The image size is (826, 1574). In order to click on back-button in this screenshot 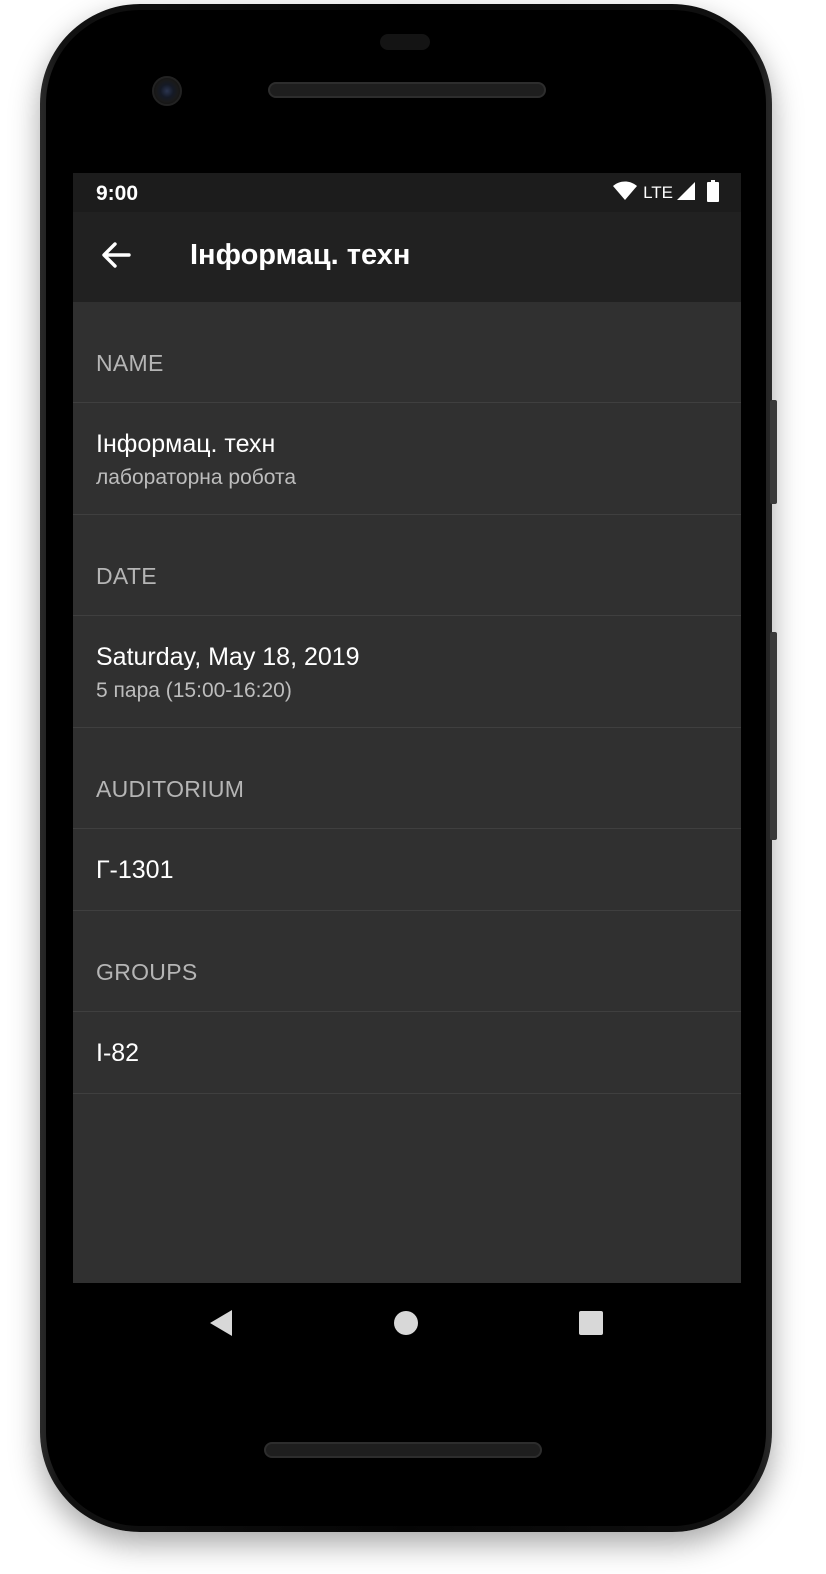, I will do `click(116, 257)`.